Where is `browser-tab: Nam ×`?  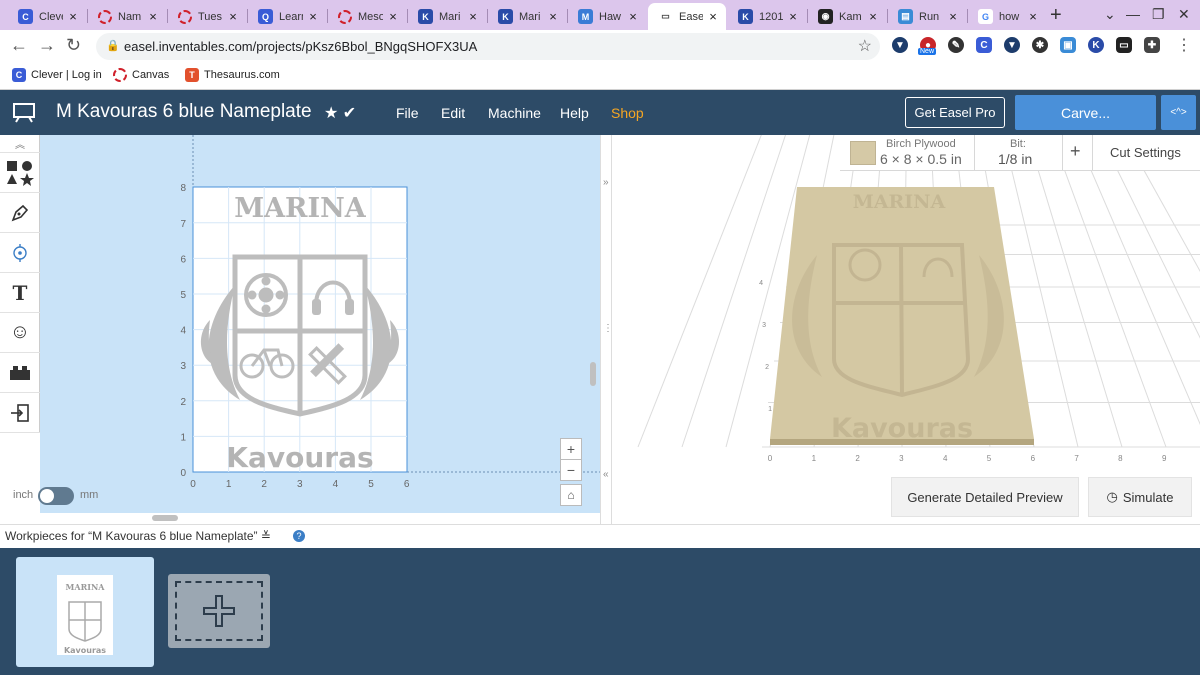
browser-tab: Nam × is located at coordinates (127, 16).